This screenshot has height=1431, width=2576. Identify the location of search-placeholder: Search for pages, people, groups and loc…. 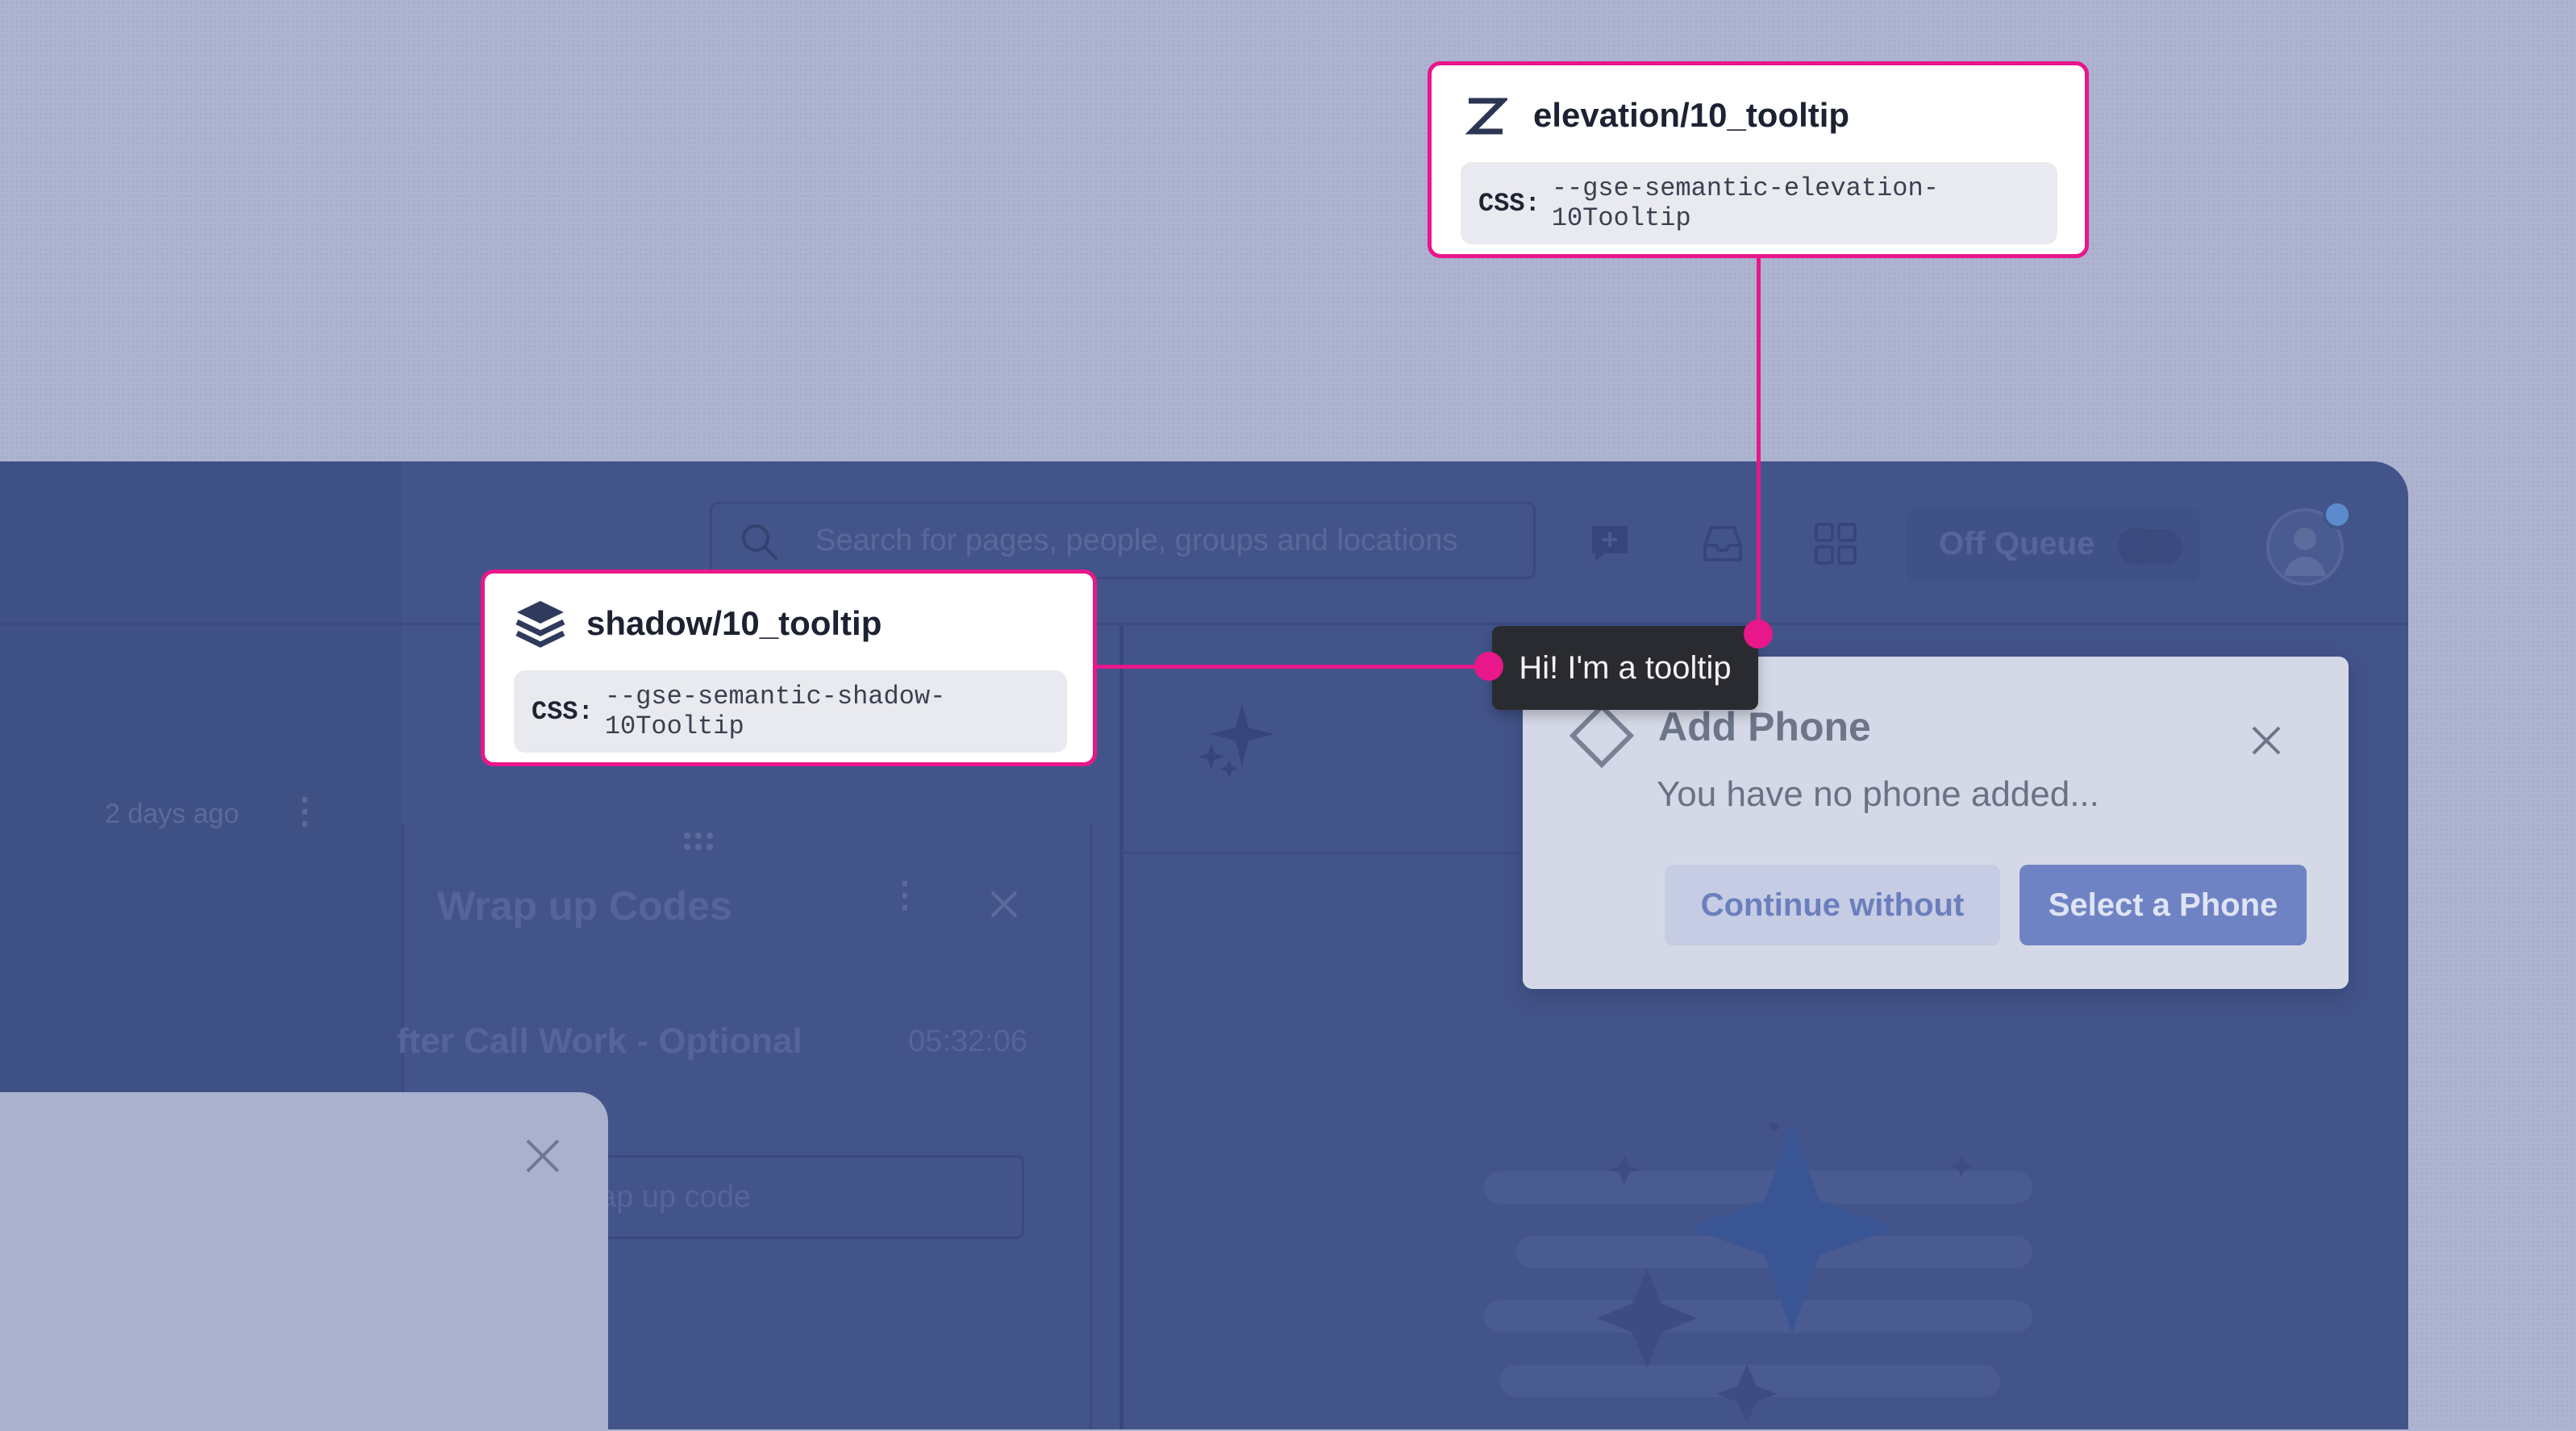
(1136, 540).